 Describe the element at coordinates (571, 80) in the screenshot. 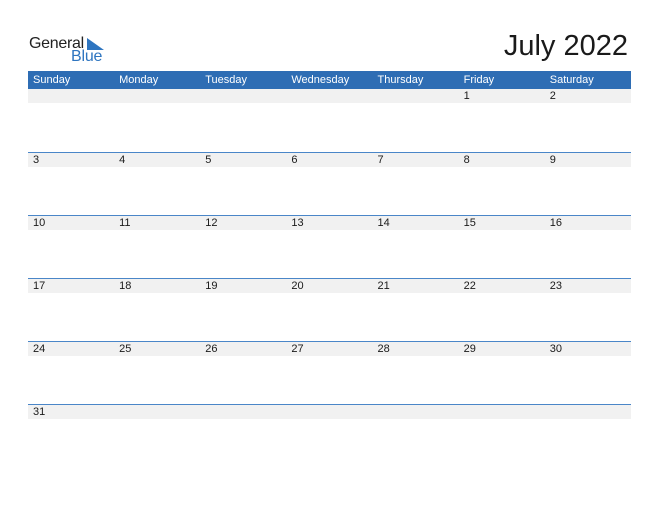

I see `weekday-saturday: Saturday` at that location.